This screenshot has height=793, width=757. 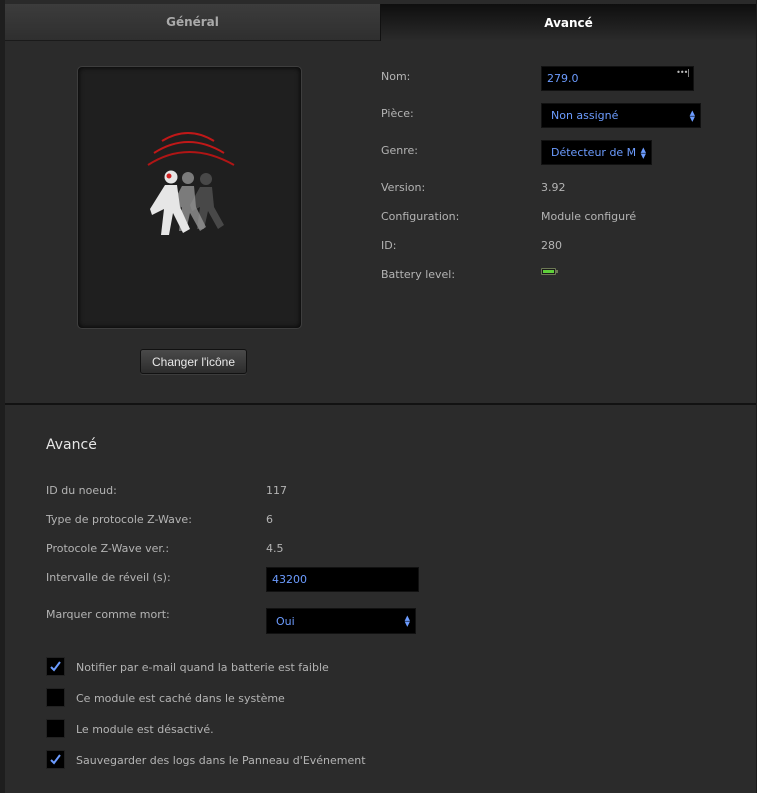 What do you see at coordinates (289, 579) in the screenshot?
I see `wake-interval-value: 43200` at bounding box center [289, 579].